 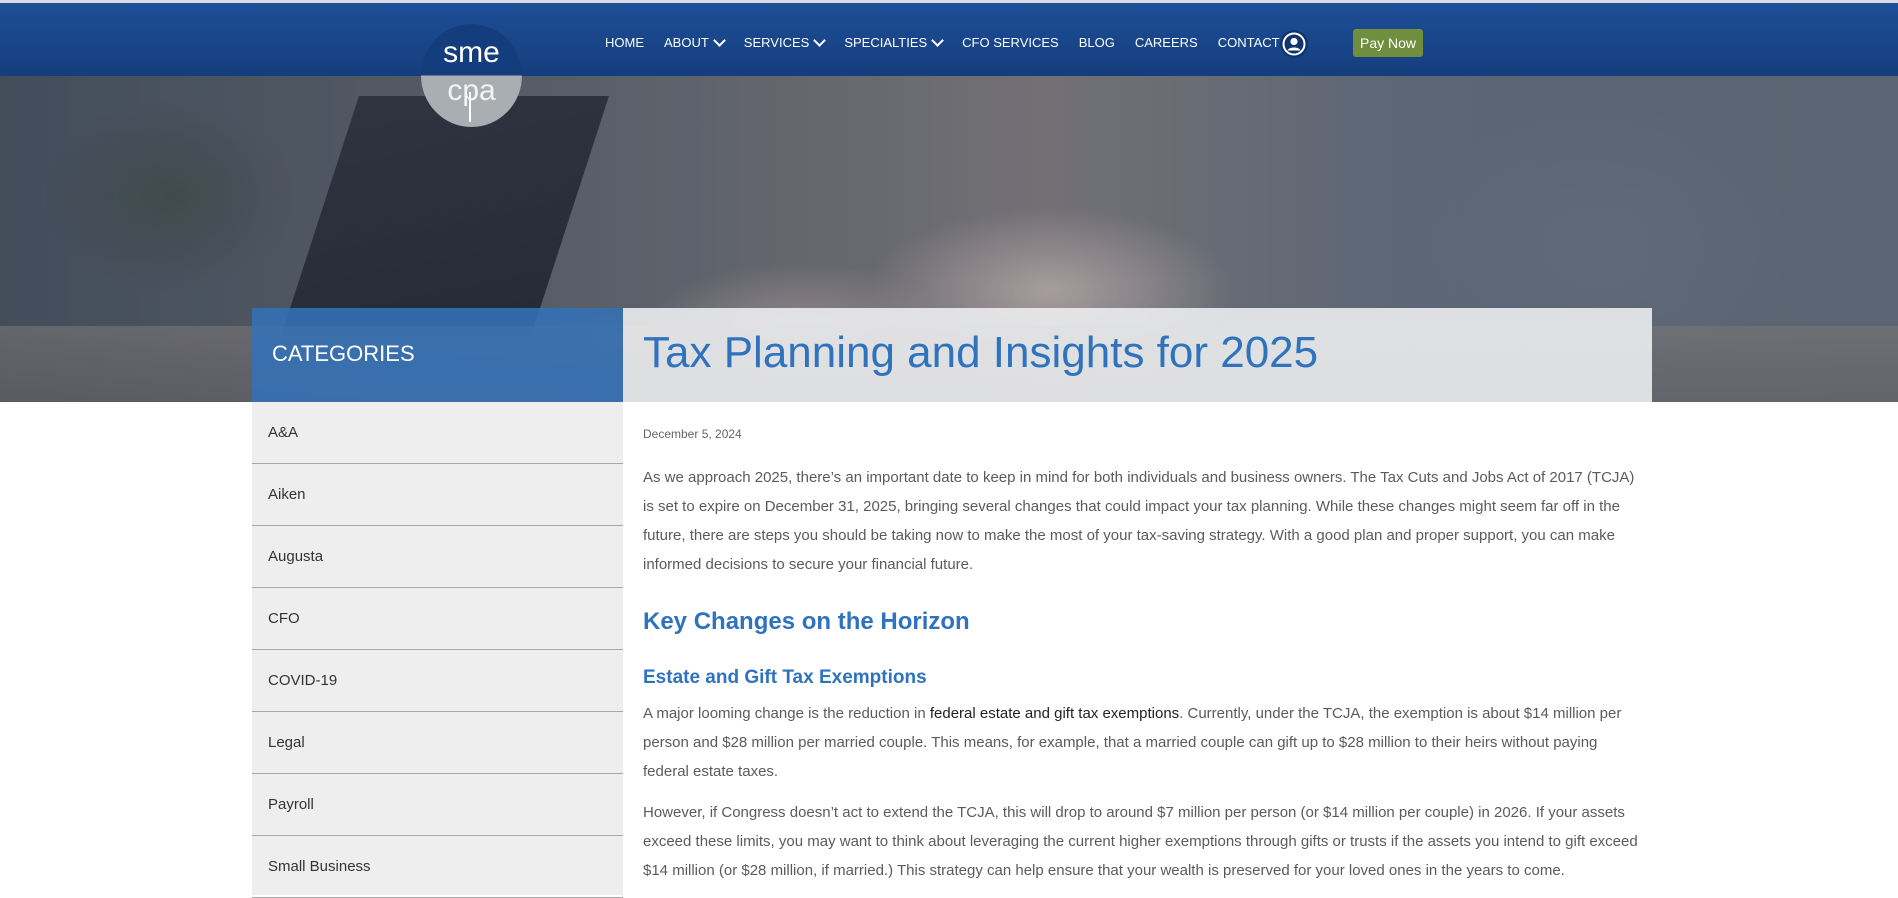 What do you see at coordinates (981, 352) in the screenshot?
I see `article-title: Tax Planning and Insights for 2025` at bounding box center [981, 352].